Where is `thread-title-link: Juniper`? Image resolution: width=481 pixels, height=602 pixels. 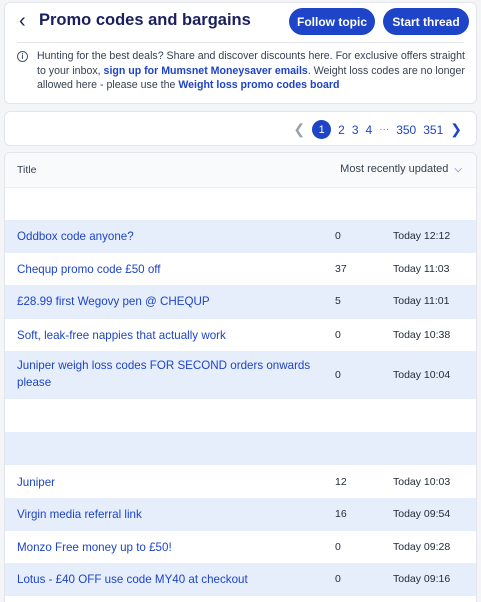
thread-title-link: Juniper is located at coordinates (167, 482).